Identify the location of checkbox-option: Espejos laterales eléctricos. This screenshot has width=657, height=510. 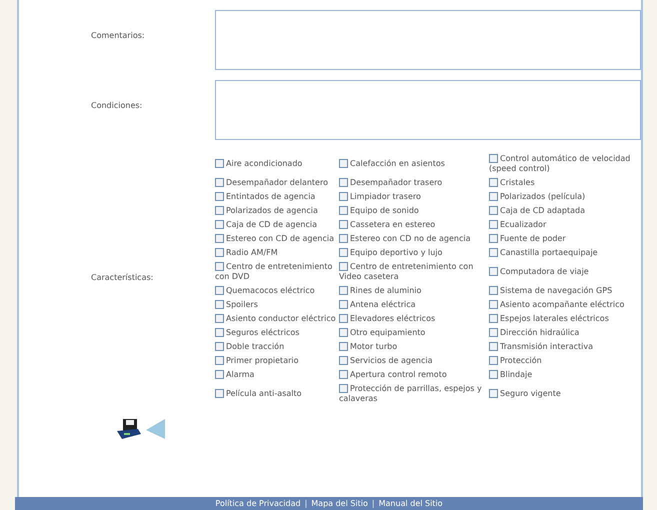
(564, 319).